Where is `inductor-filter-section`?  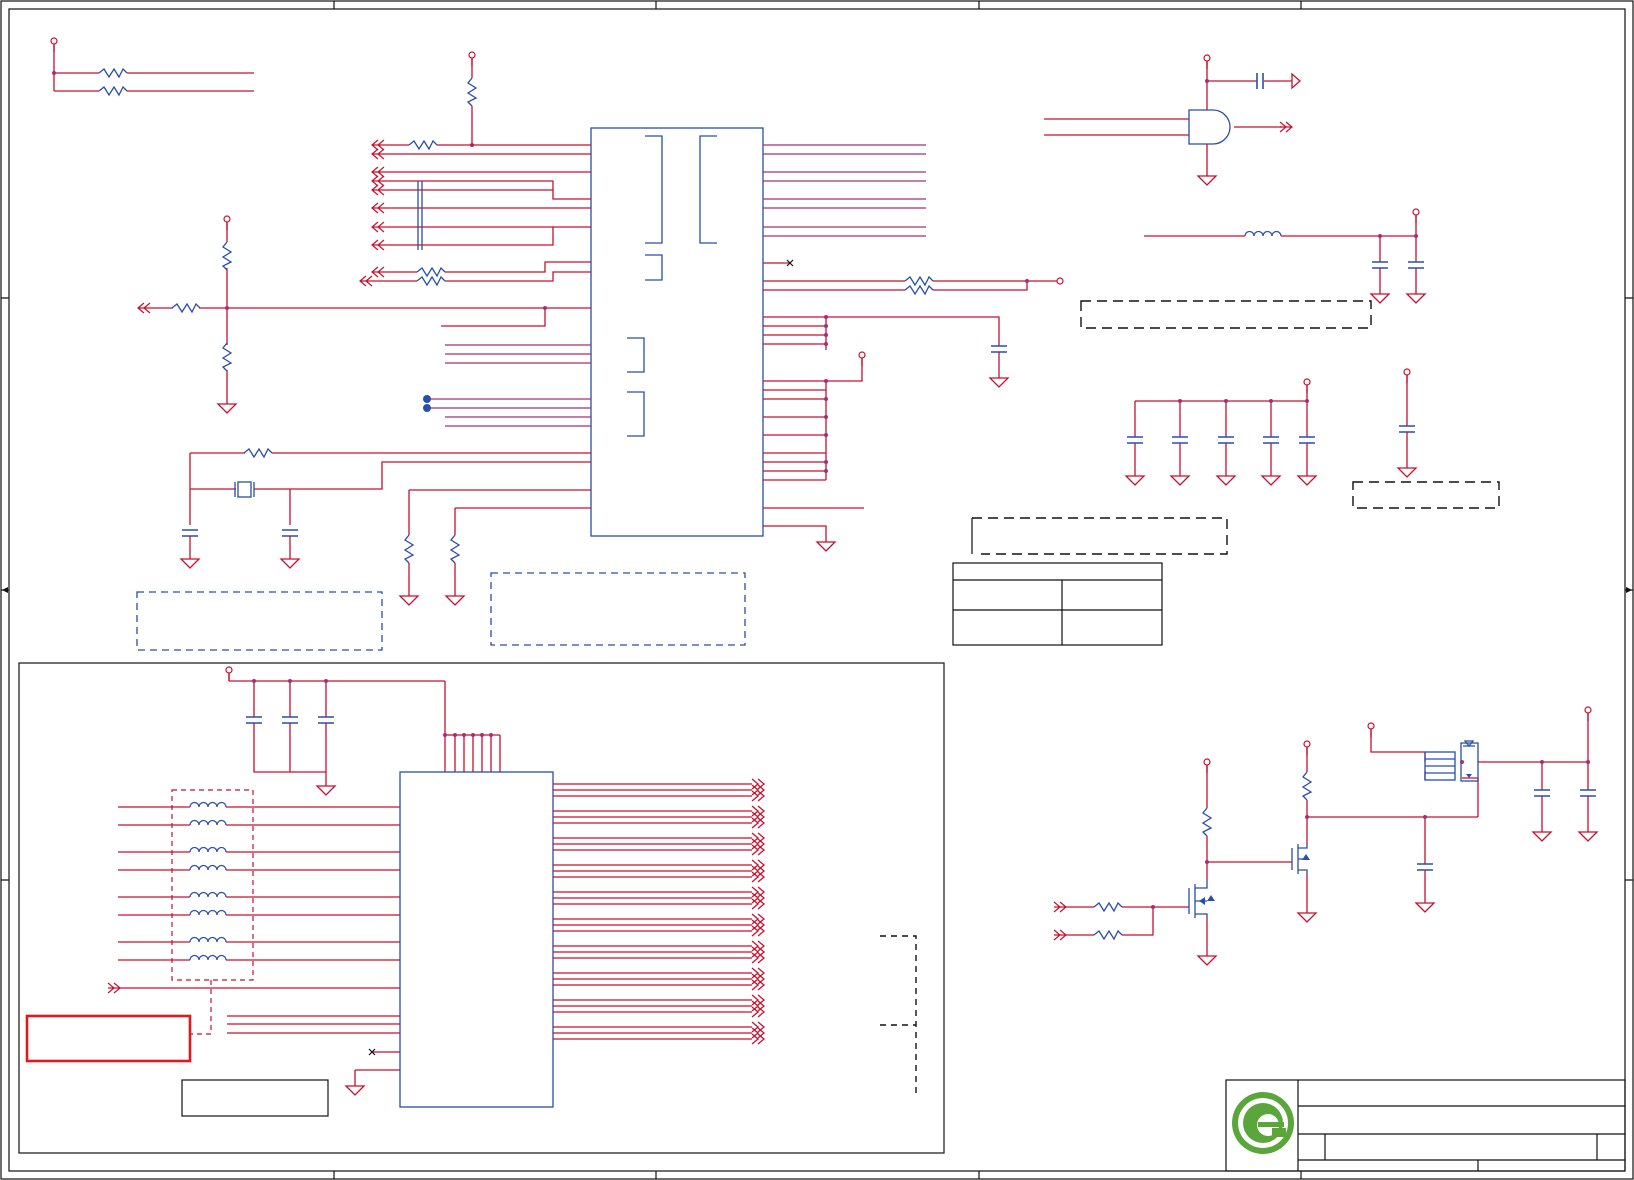 inductor-filter-section is located at coordinates (1253, 268).